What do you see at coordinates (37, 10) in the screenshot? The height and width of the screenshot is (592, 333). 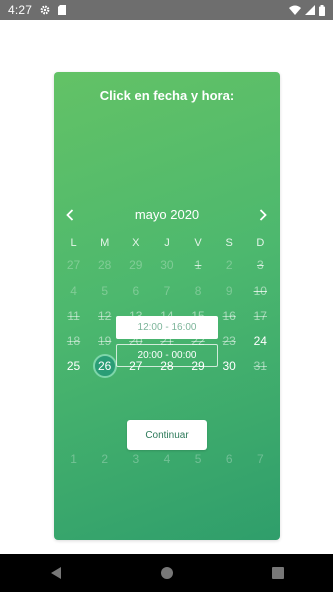 I see `status-left: 4:27` at bounding box center [37, 10].